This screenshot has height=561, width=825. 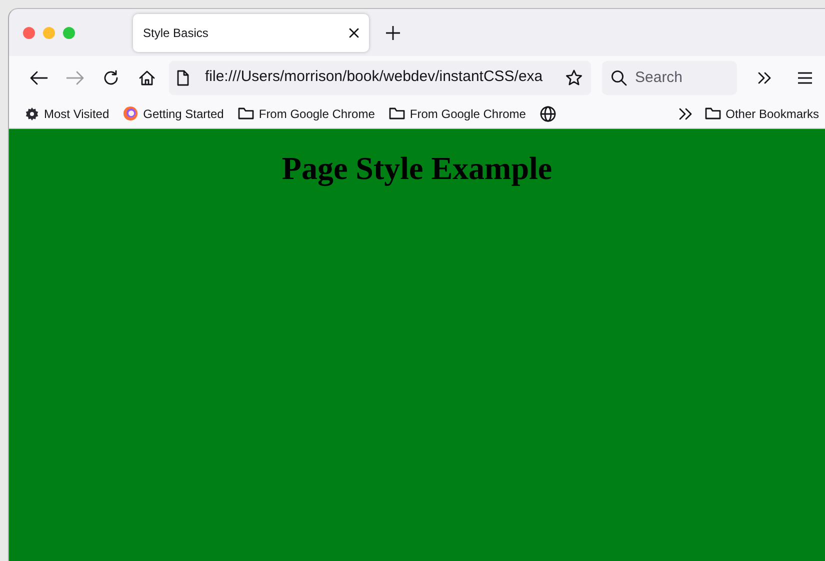 What do you see at coordinates (111, 78) in the screenshot?
I see `reload-icon` at bounding box center [111, 78].